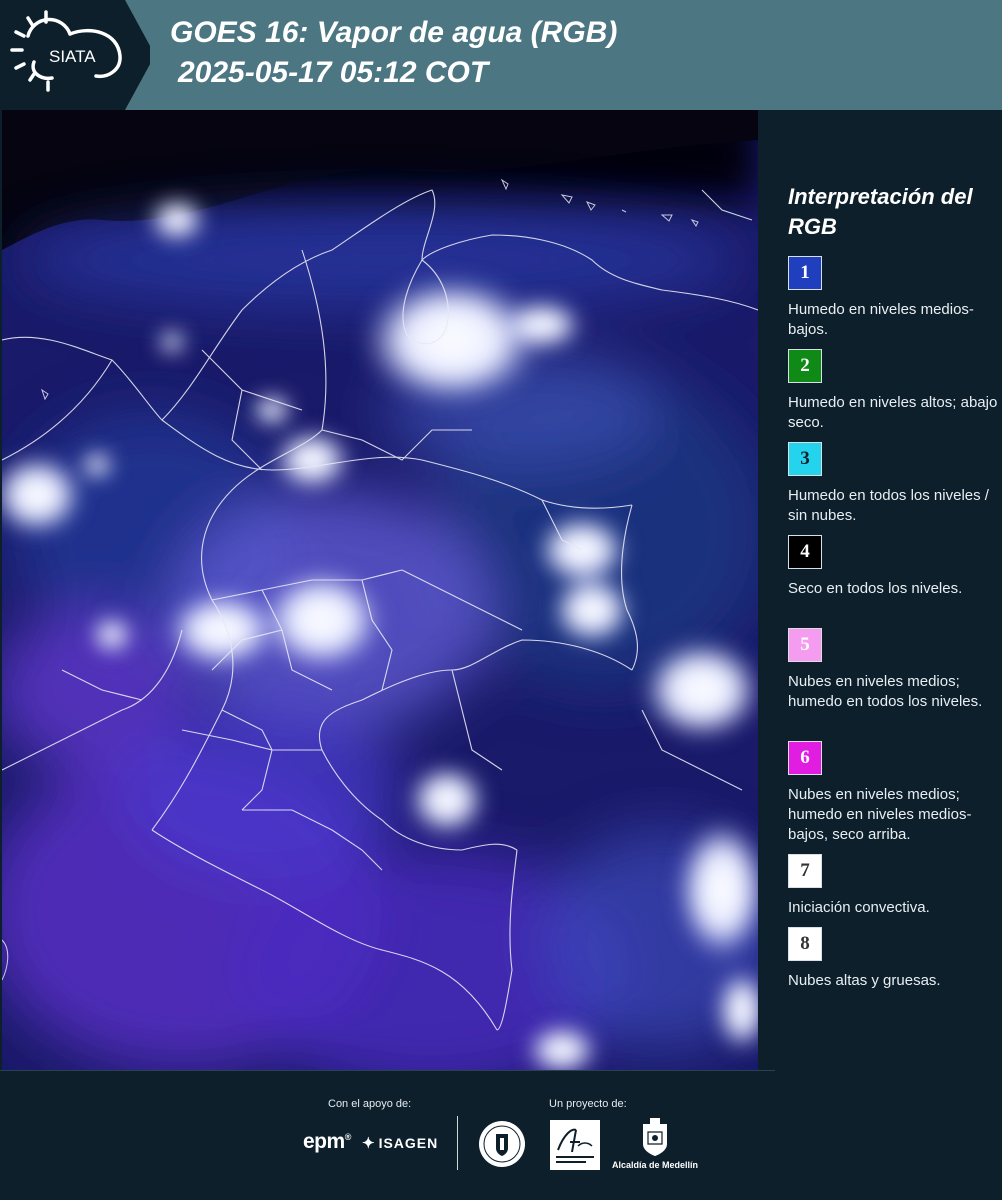 This screenshot has height=1200, width=1002. I want to click on legend-item-1: 1 Humedo en niveles medios-bajos., so click(893, 298).